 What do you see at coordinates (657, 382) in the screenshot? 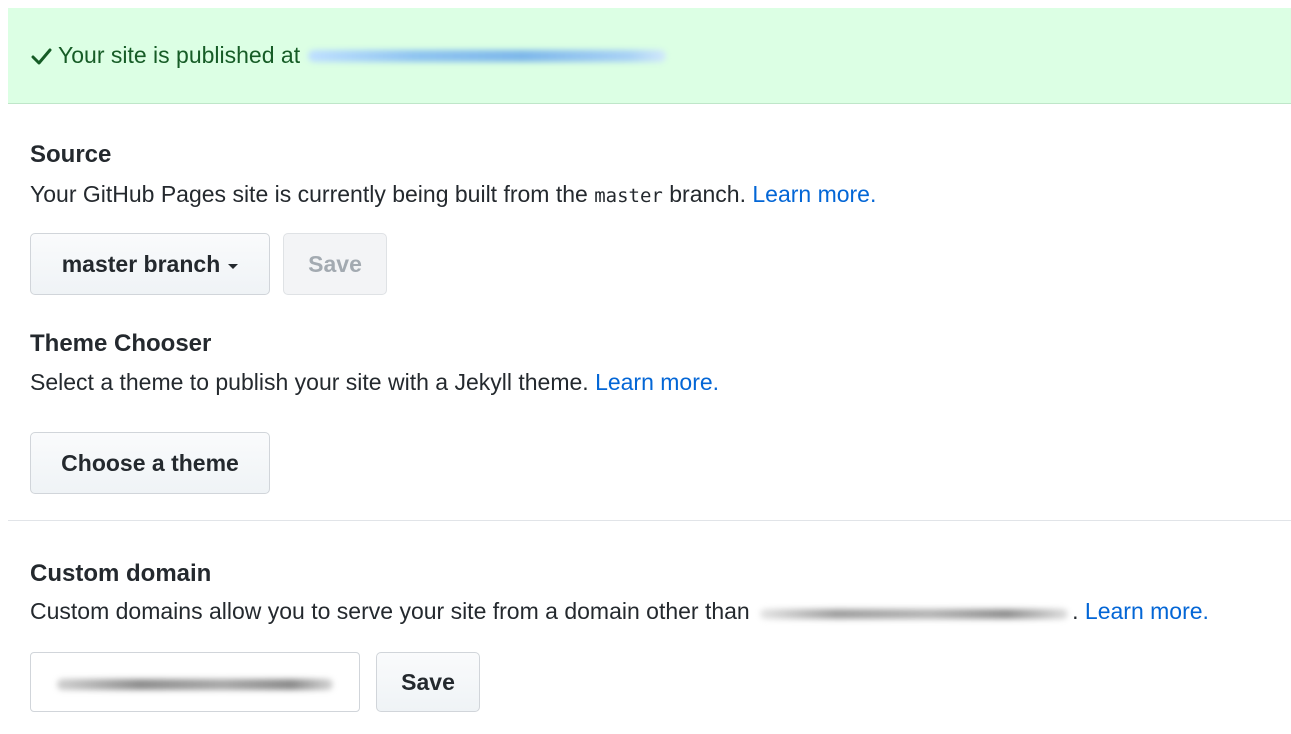
I see `theme-learn-more-link: Learn more.` at bounding box center [657, 382].